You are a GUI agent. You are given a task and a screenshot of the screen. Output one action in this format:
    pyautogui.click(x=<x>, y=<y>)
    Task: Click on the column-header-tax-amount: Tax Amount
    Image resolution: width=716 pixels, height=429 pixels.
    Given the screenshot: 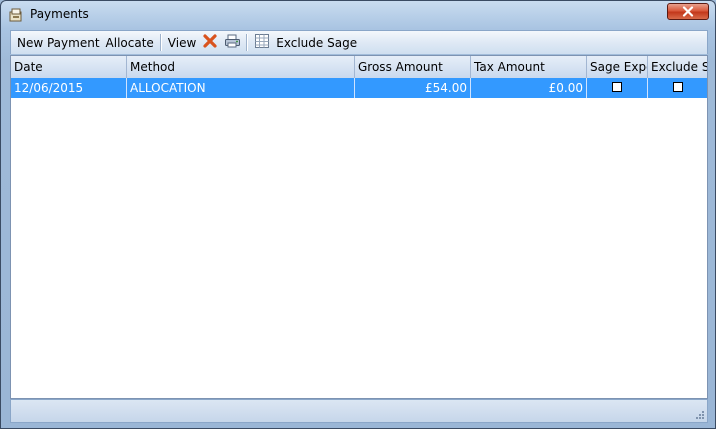 What is the action you would take?
    pyautogui.click(x=529, y=67)
    